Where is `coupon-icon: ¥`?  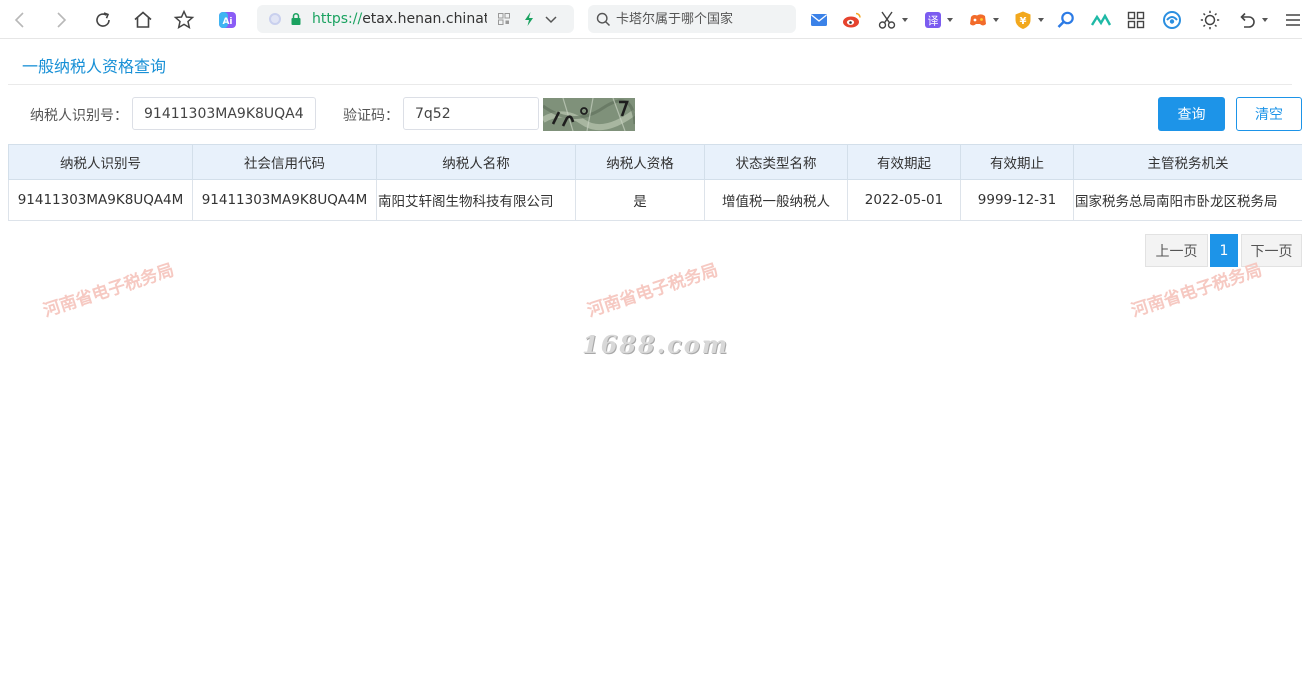 coupon-icon: ¥ is located at coordinates (1023, 20).